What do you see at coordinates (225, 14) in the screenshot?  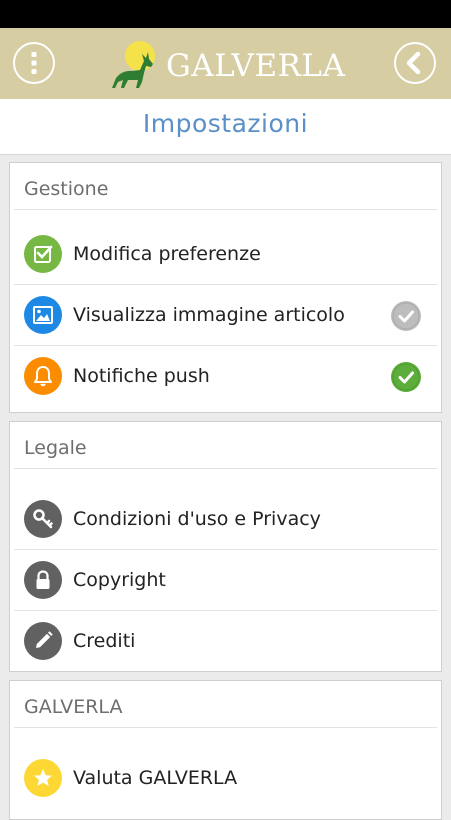 I see `status-bar` at bounding box center [225, 14].